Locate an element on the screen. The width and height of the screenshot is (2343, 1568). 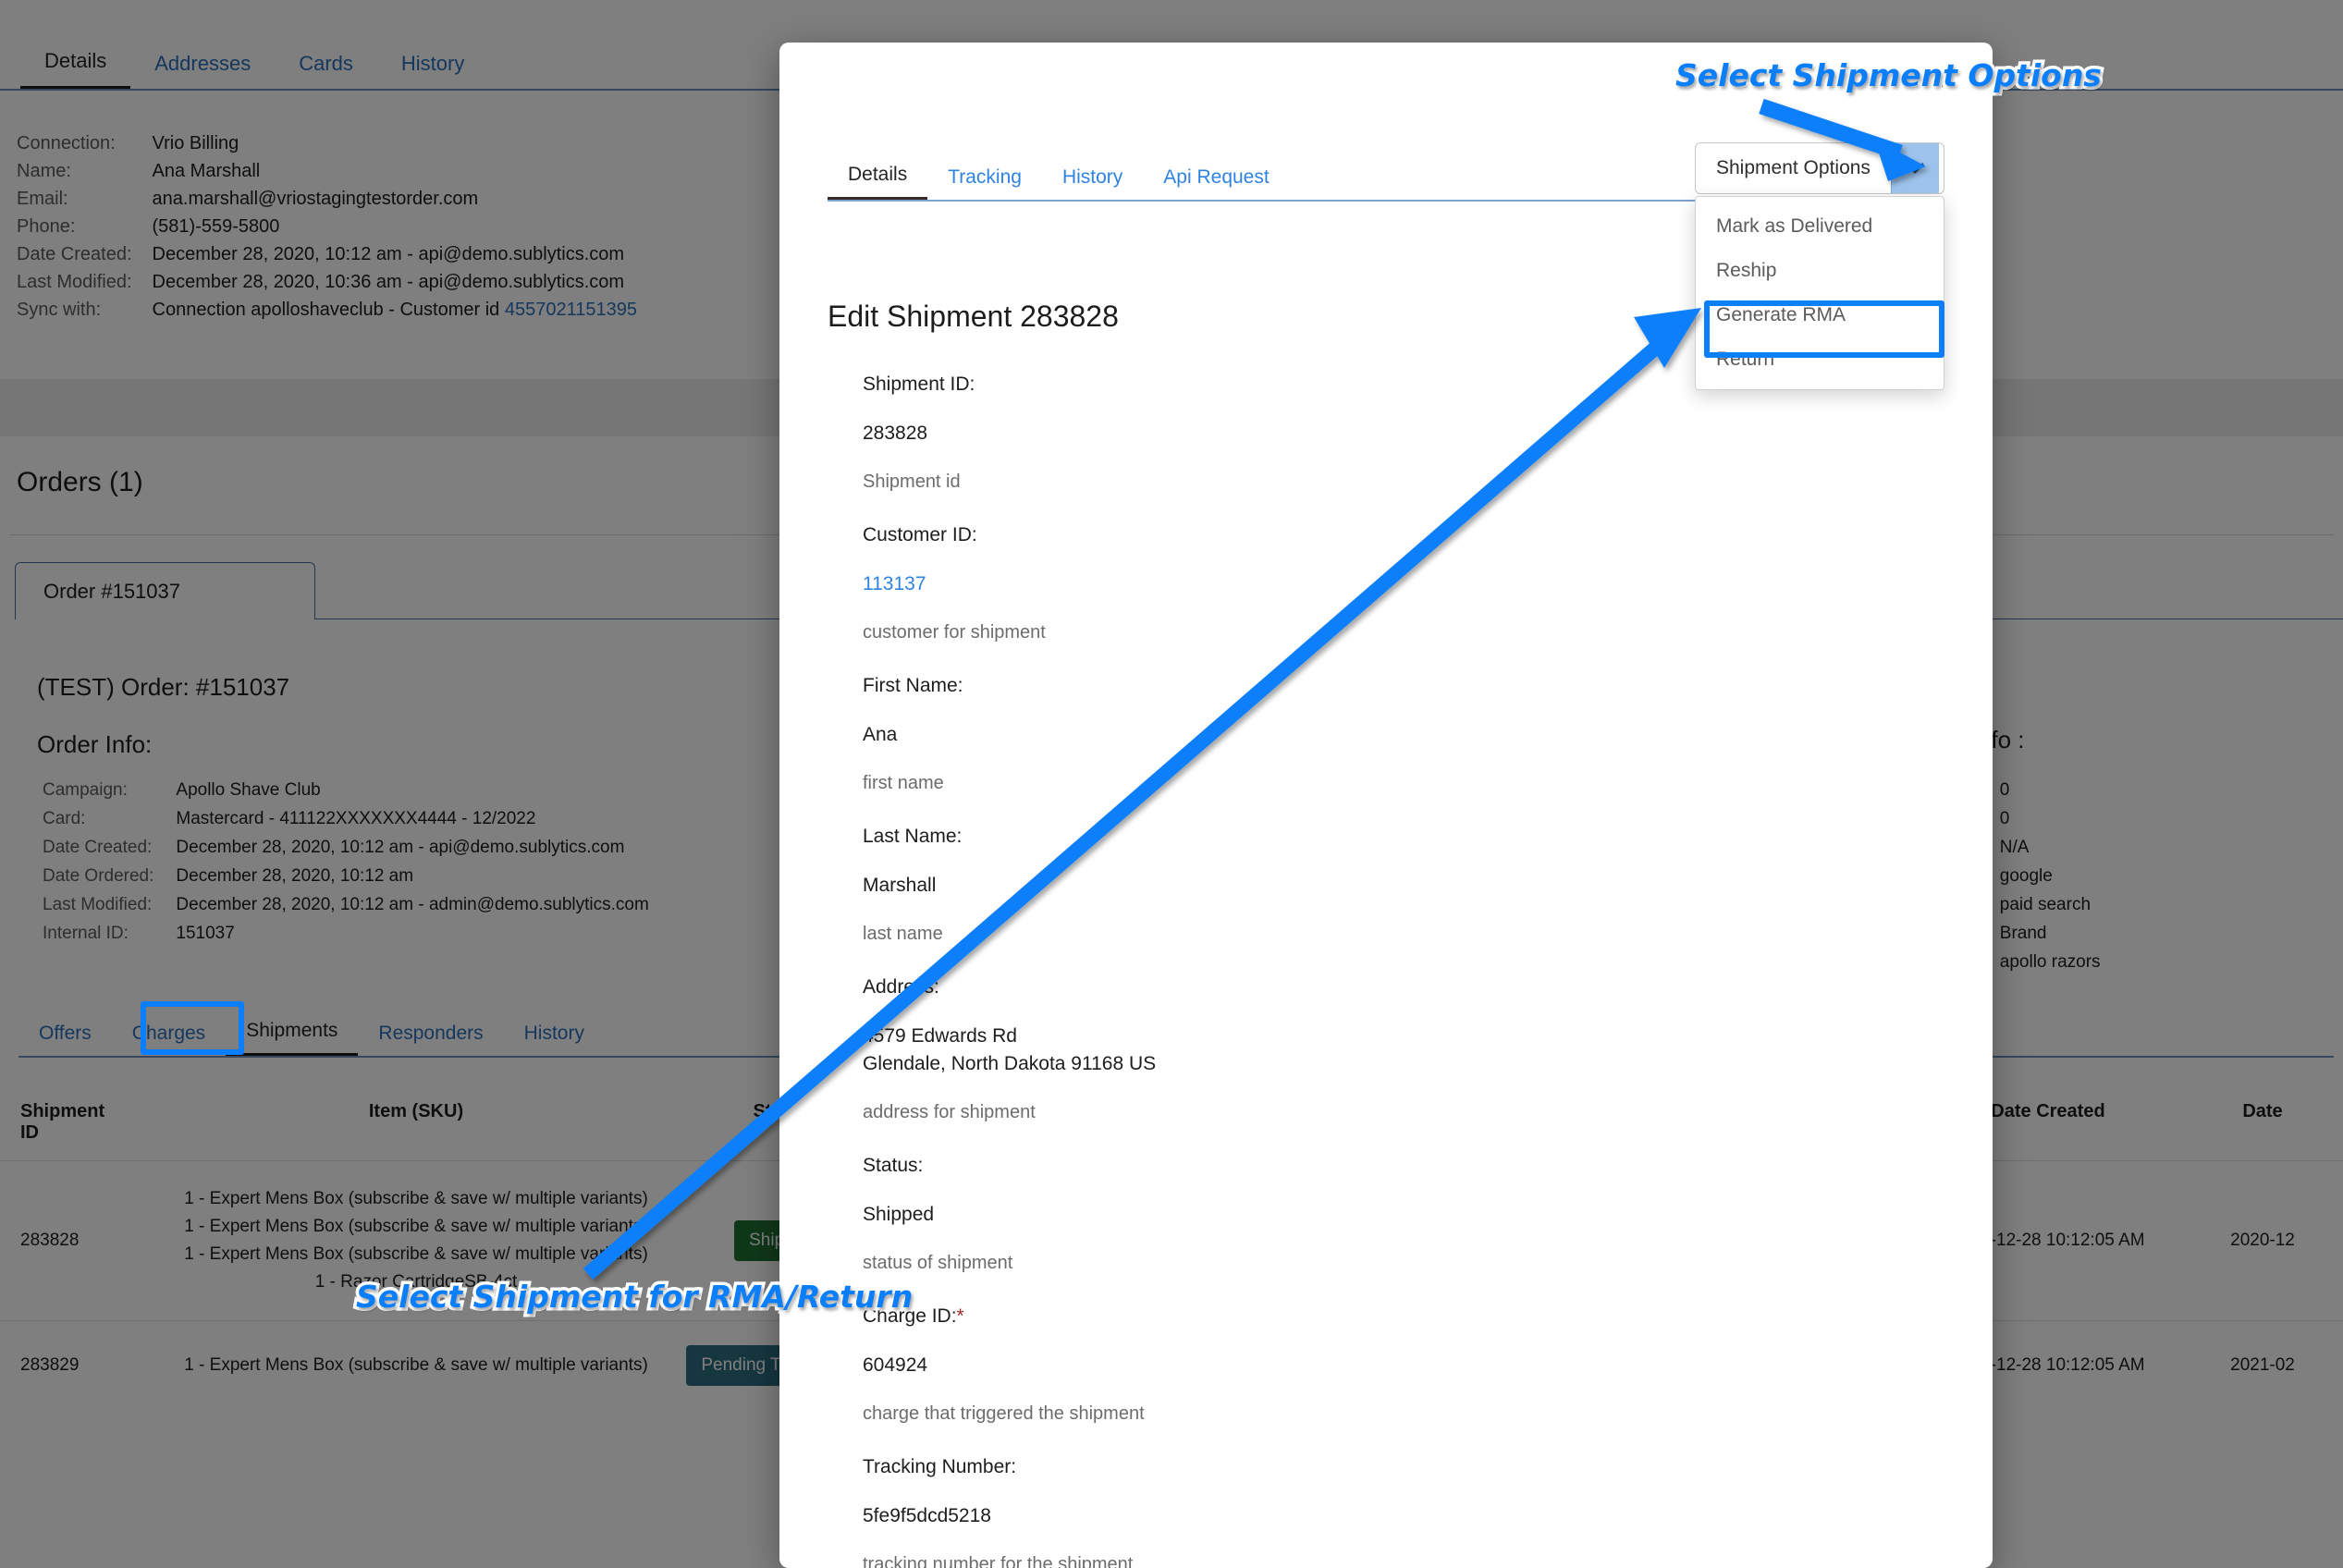
menu-item-reship: Reship is located at coordinates (1820, 271).